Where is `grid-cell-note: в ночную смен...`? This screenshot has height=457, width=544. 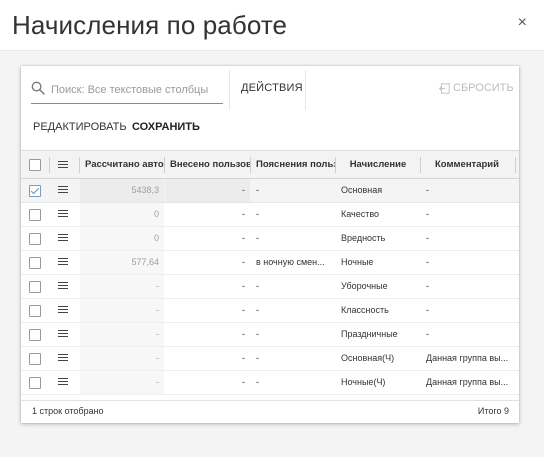 grid-cell-note: в ночную смен... is located at coordinates (293, 262).